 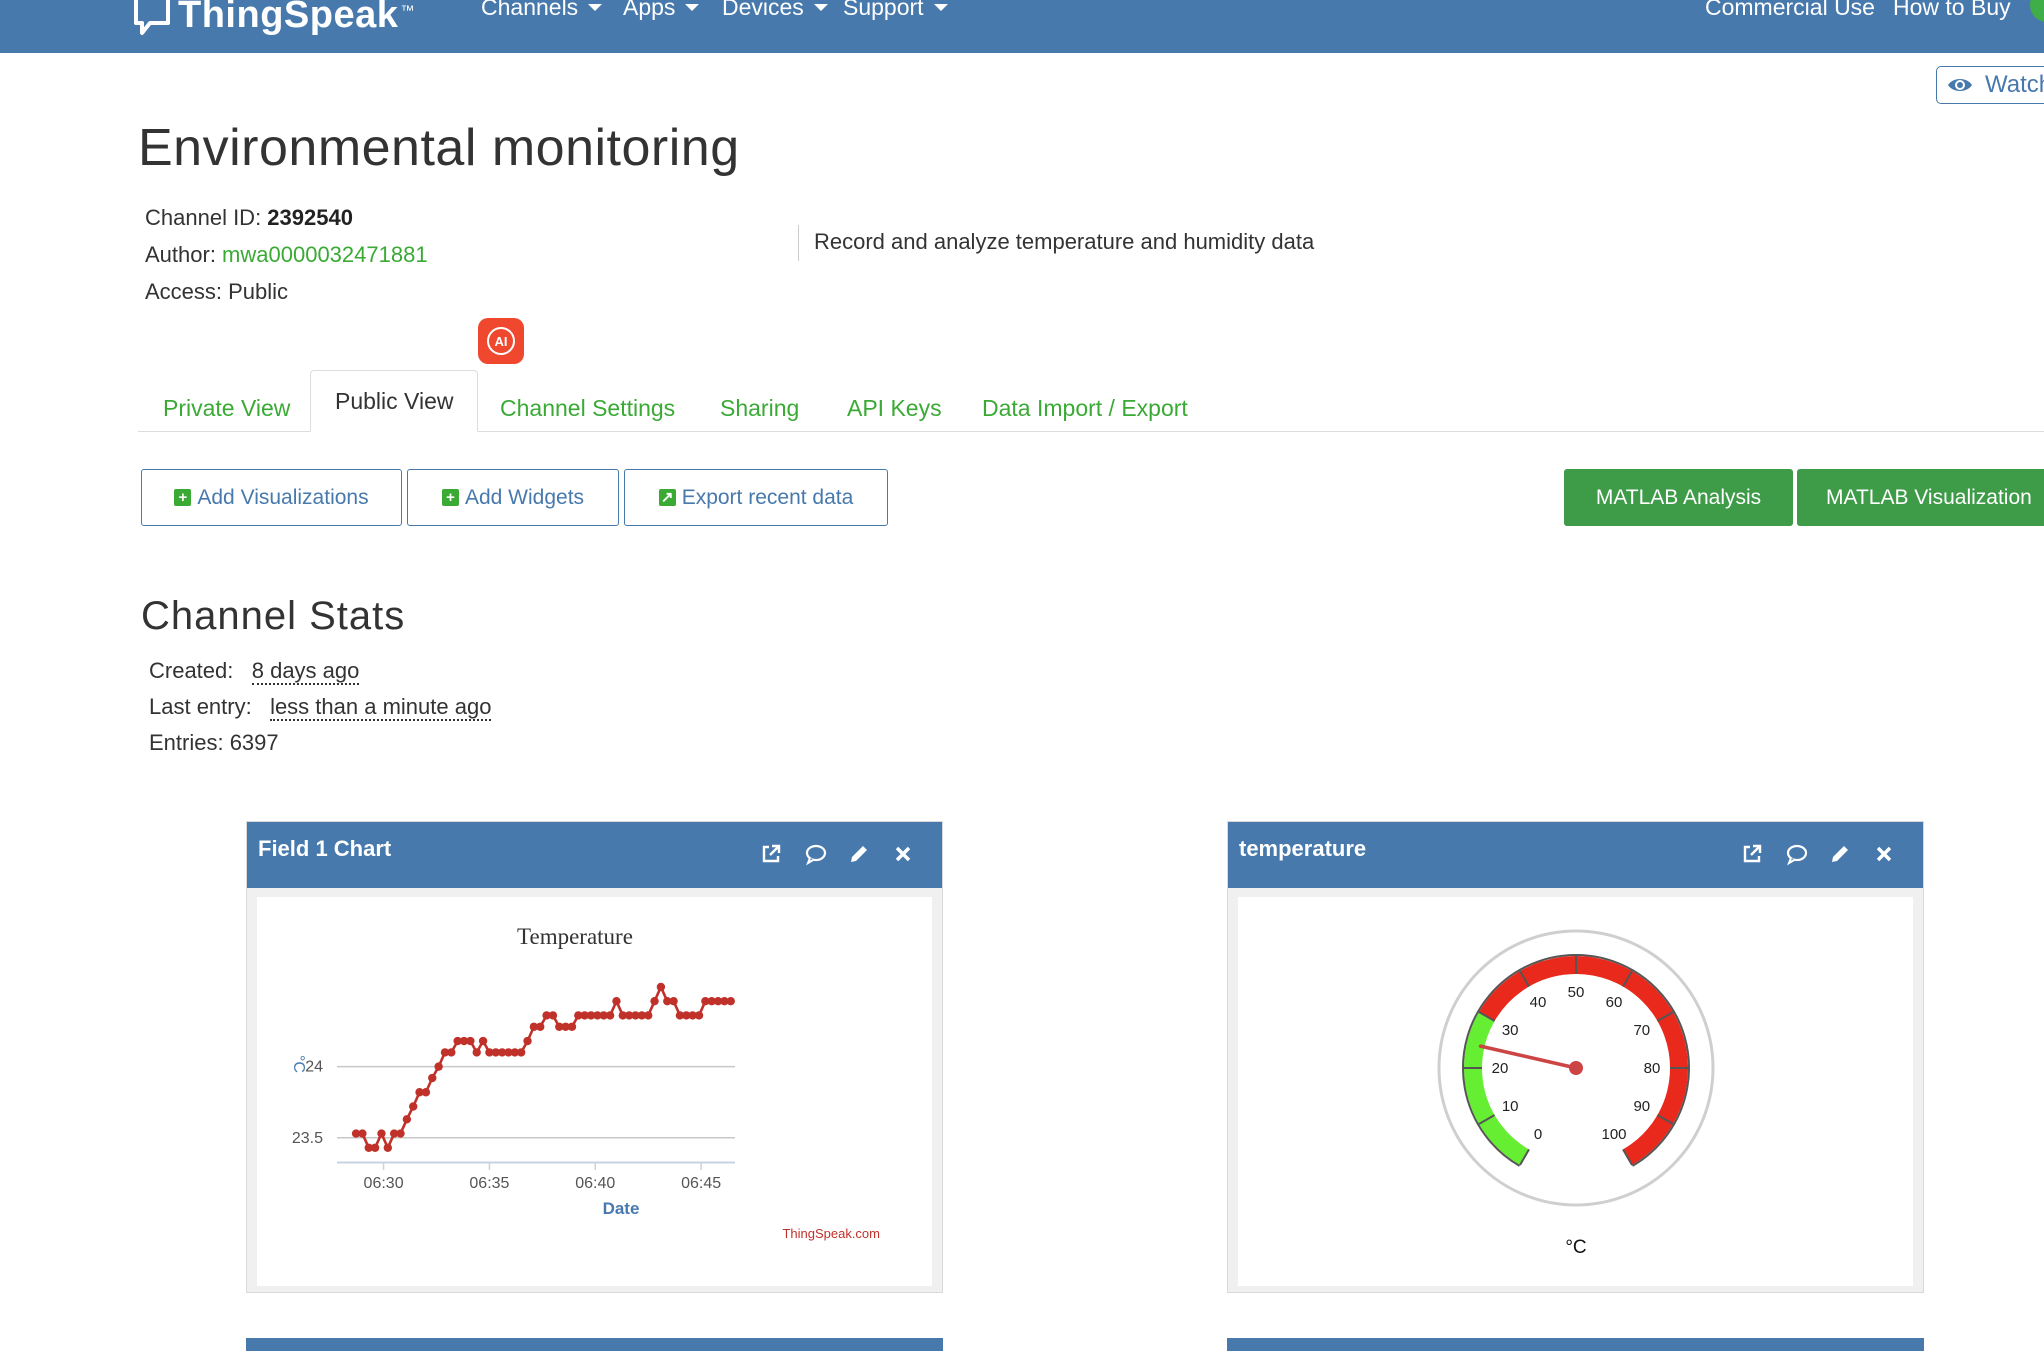 What do you see at coordinates (394, 401) in the screenshot?
I see `tab-public-view: Public View` at bounding box center [394, 401].